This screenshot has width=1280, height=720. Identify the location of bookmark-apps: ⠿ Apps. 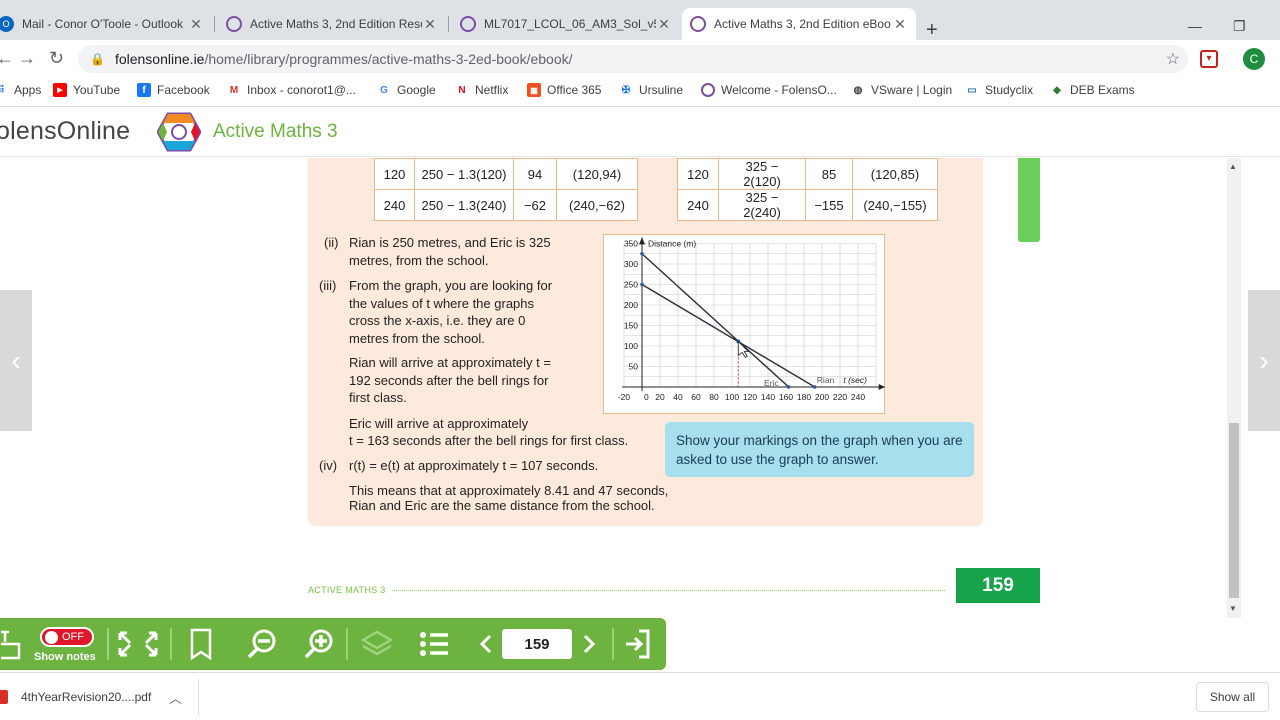
(20, 90).